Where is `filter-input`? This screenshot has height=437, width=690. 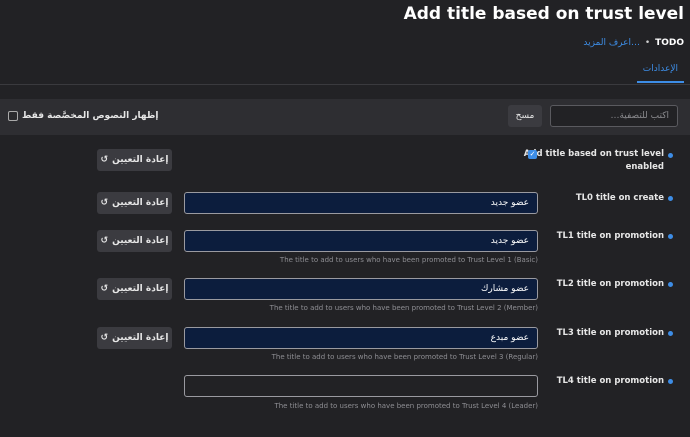 filter-input is located at coordinates (614, 116).